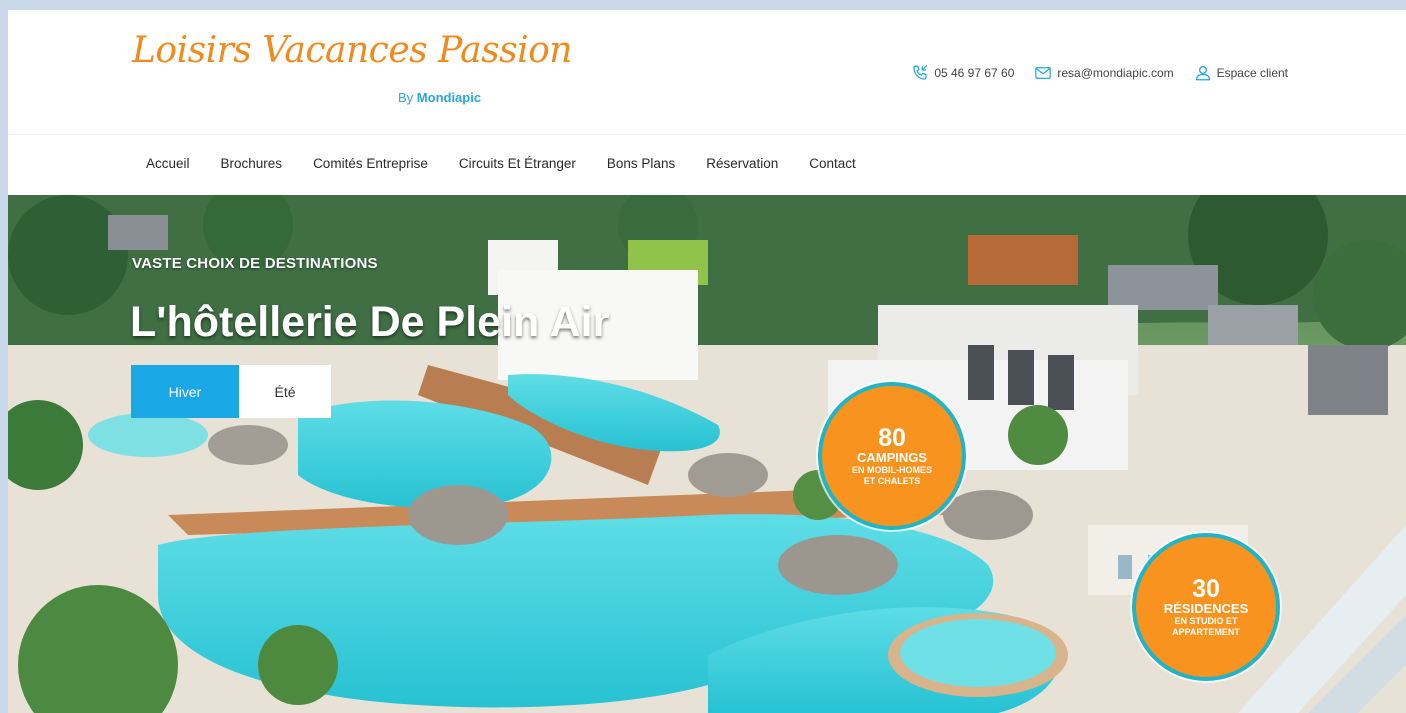  I want to click on residences-sub-1: EN STUDIO ET, so click(1206, 621).